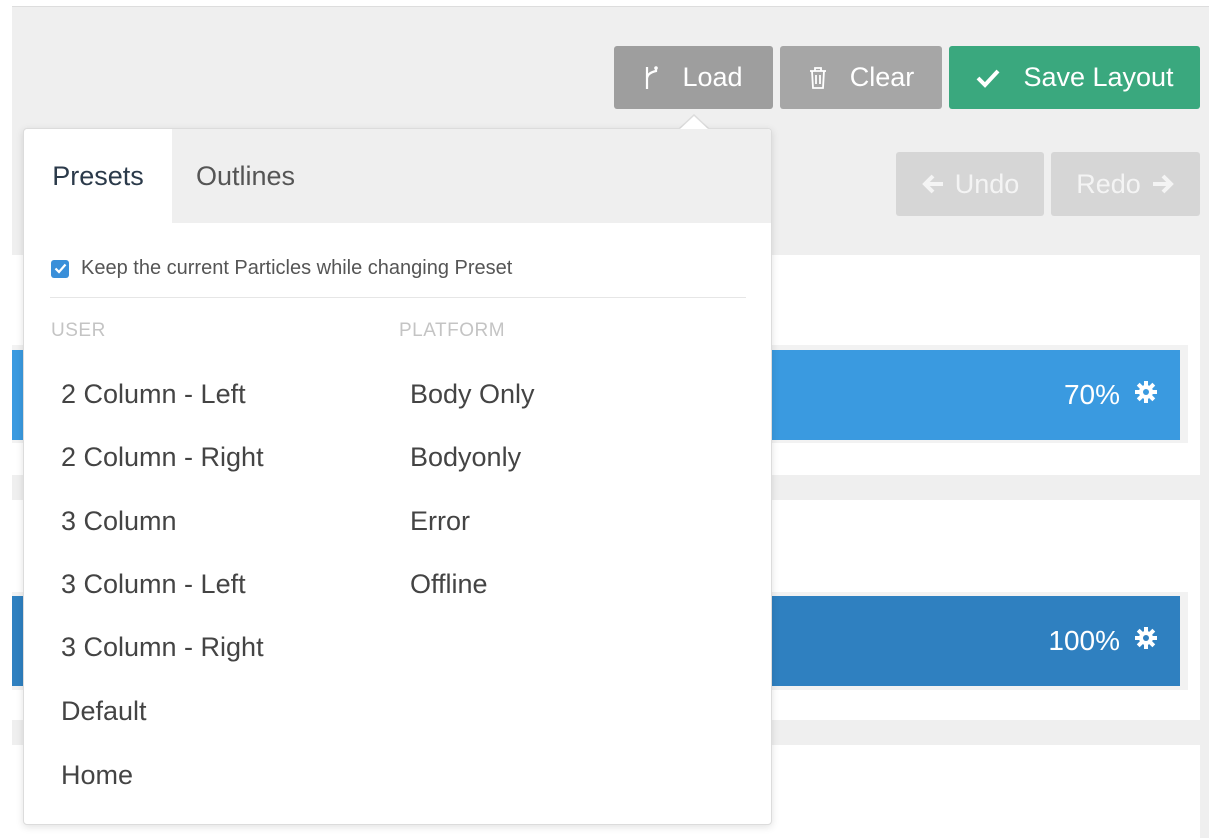  Describe the element at coordinates (1108, 183) in the screenshot. I see `redo-label: Redo` at that location.